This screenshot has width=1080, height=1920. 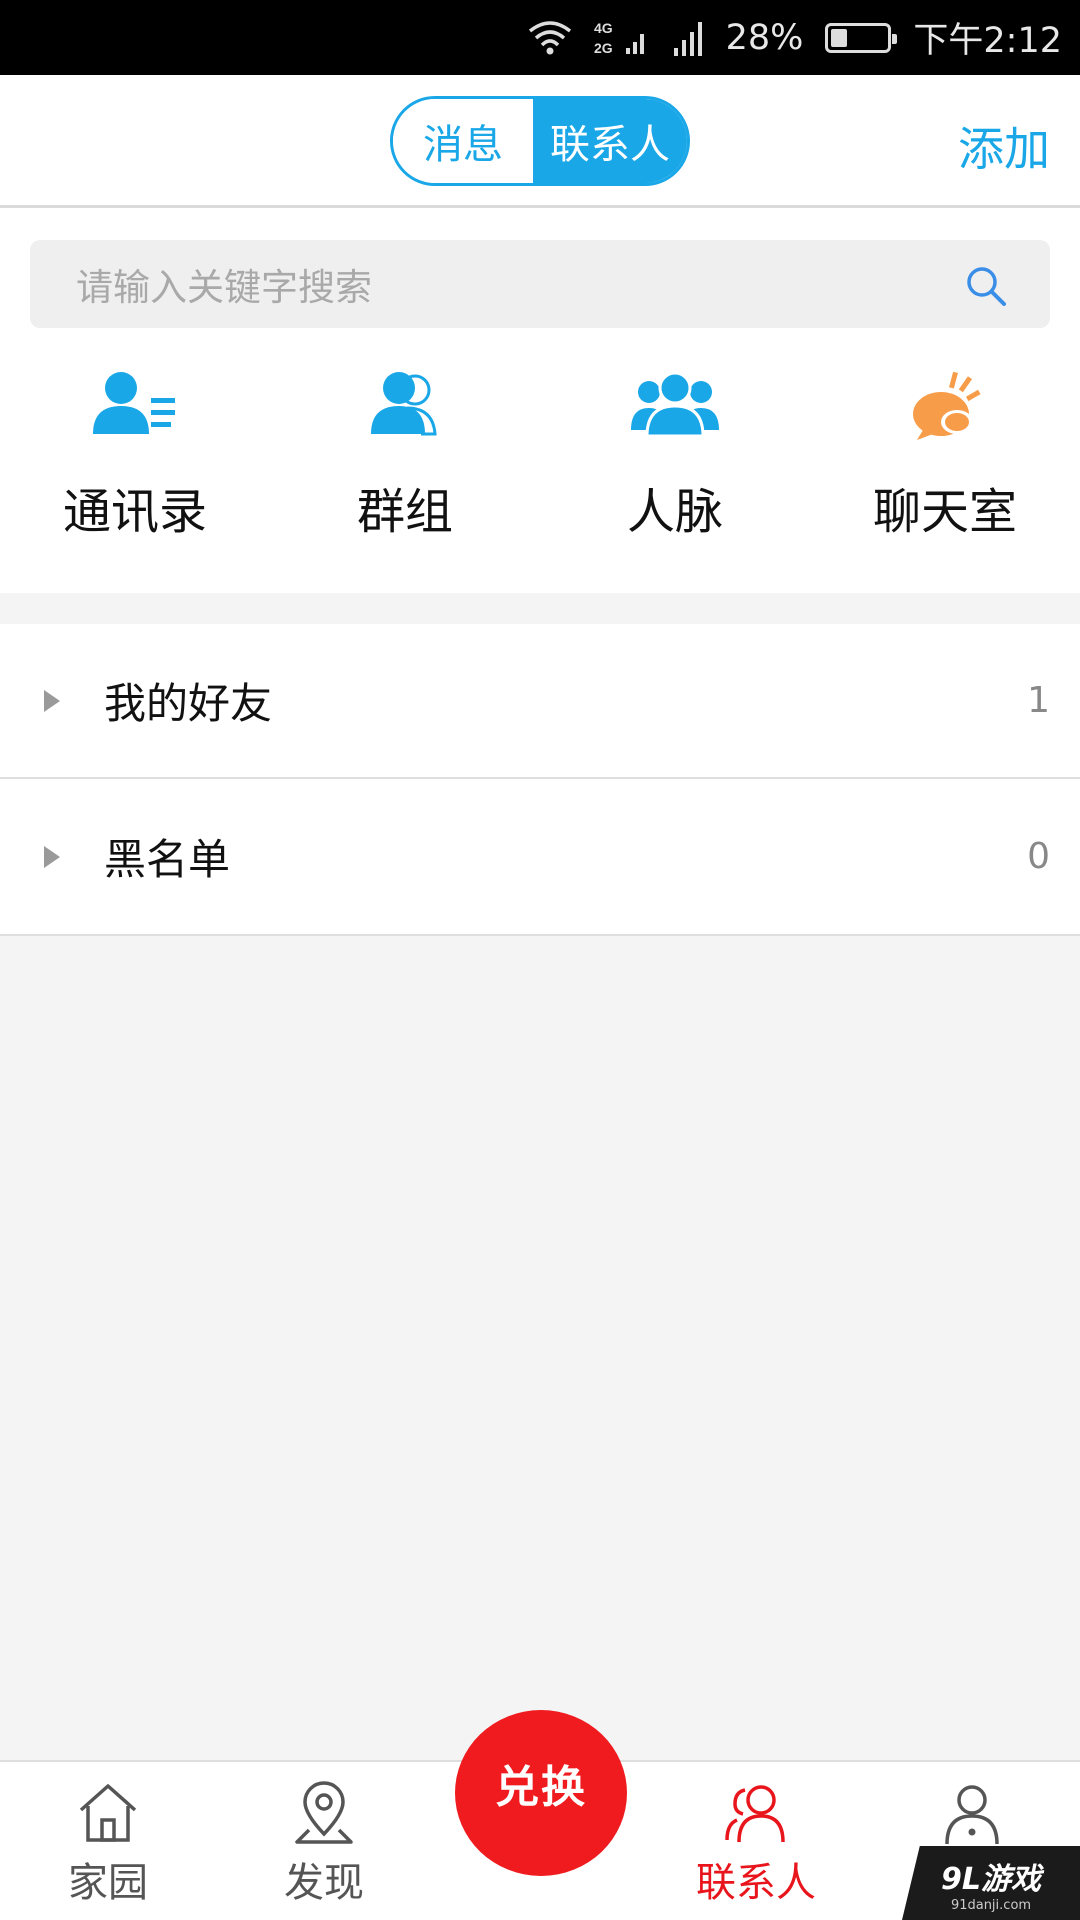 What do you see at coordinates (839, 37) in the screenshot?
I see `battery-level` at bounding box center [839, 37].